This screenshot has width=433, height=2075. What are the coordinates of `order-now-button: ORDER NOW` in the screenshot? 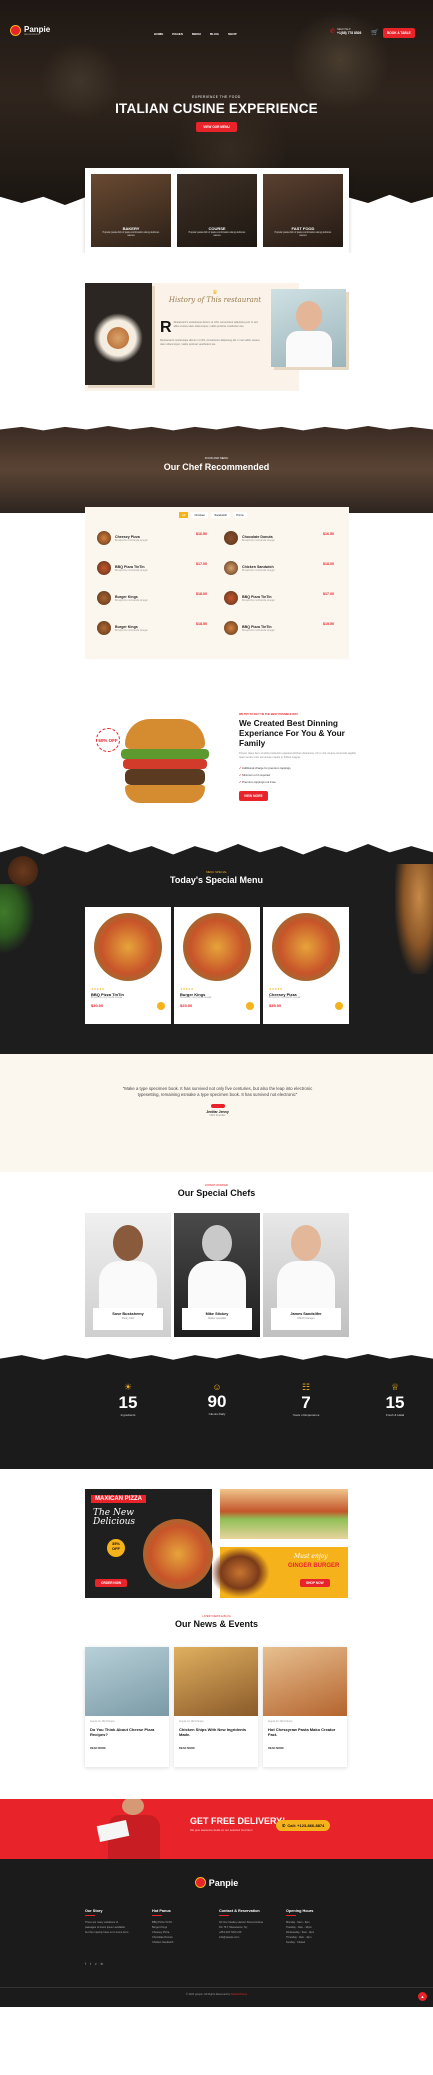 It's located at (111, 1583).